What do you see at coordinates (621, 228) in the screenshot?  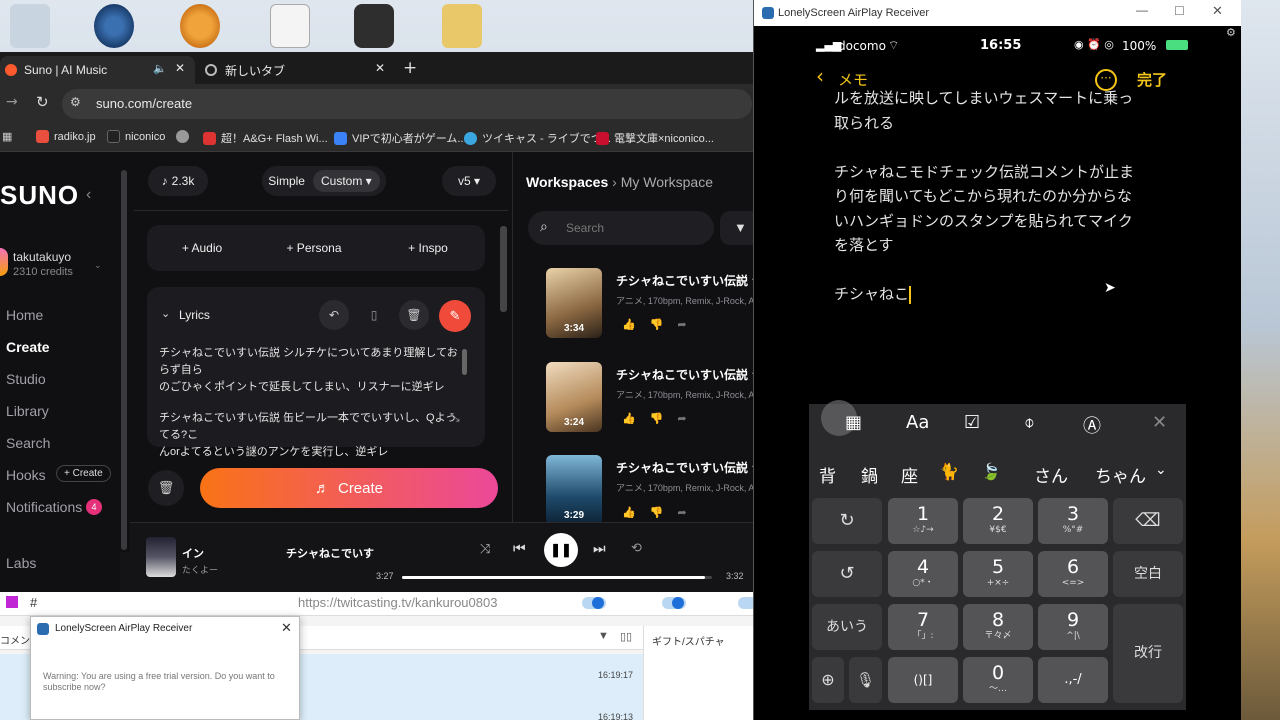 I see `workspace-search: ⌕ Search` at bounding box center [621, 228].